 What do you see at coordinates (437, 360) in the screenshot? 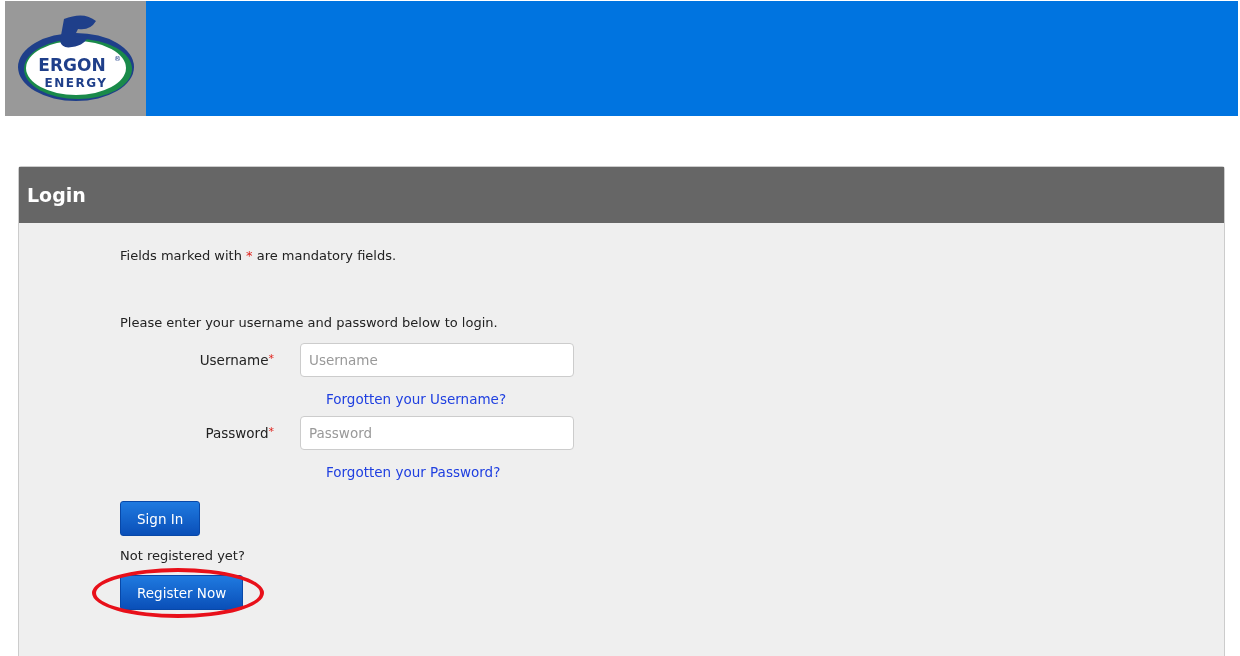
I see `username-field: Username` at bounding box center [437, 360].